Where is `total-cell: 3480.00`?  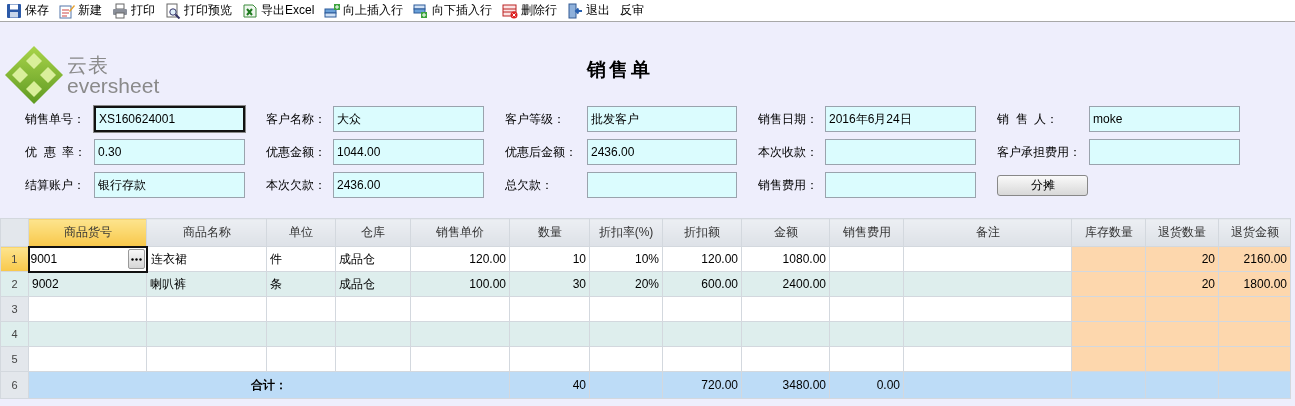
total-cell: 3480.00 is located at coordinates (785, 385).